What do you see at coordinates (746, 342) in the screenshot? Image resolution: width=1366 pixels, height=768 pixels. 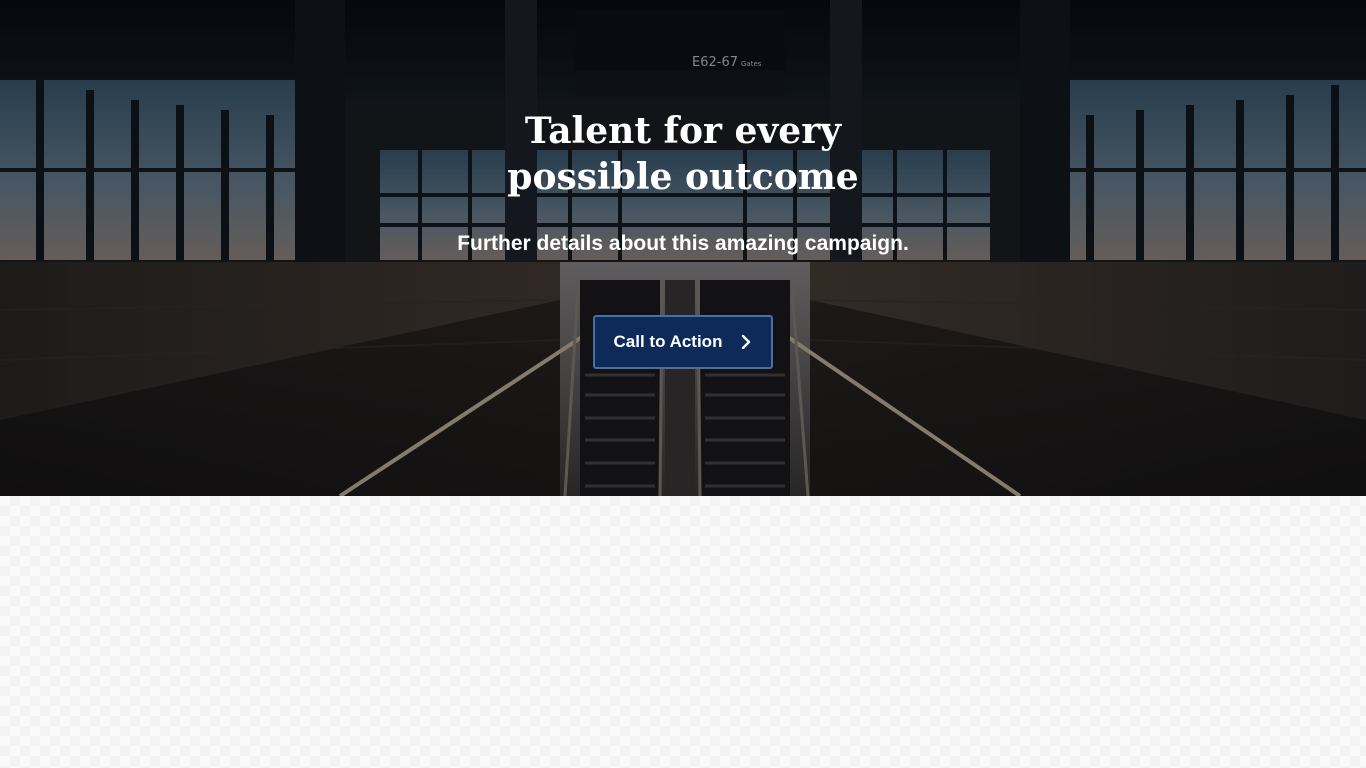 I see `chevron-right-icon` at bounding box center [746, 342].